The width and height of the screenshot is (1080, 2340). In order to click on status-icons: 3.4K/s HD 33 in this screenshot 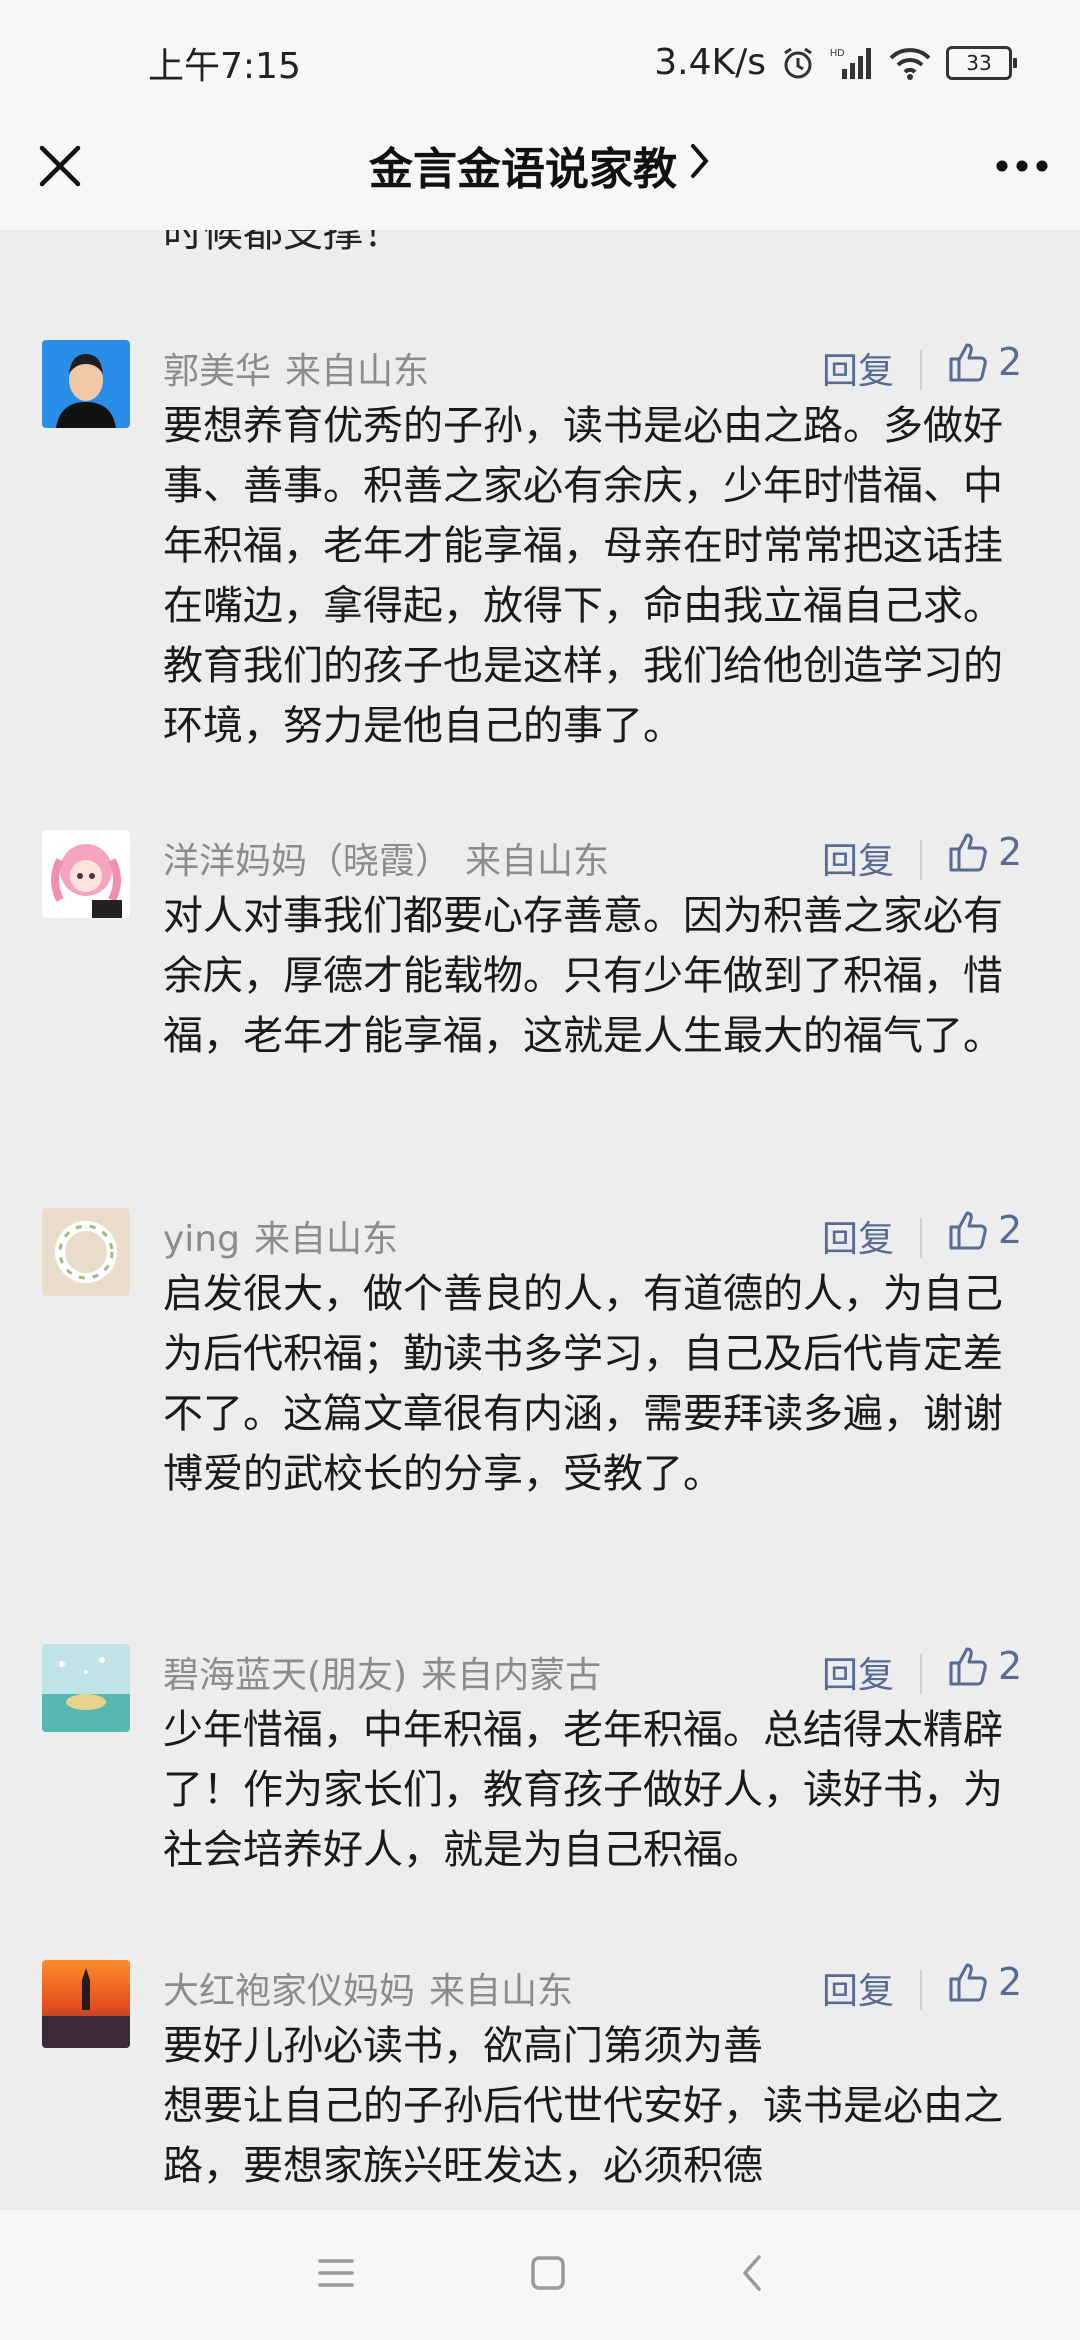, I will do `click(835, 62)`.